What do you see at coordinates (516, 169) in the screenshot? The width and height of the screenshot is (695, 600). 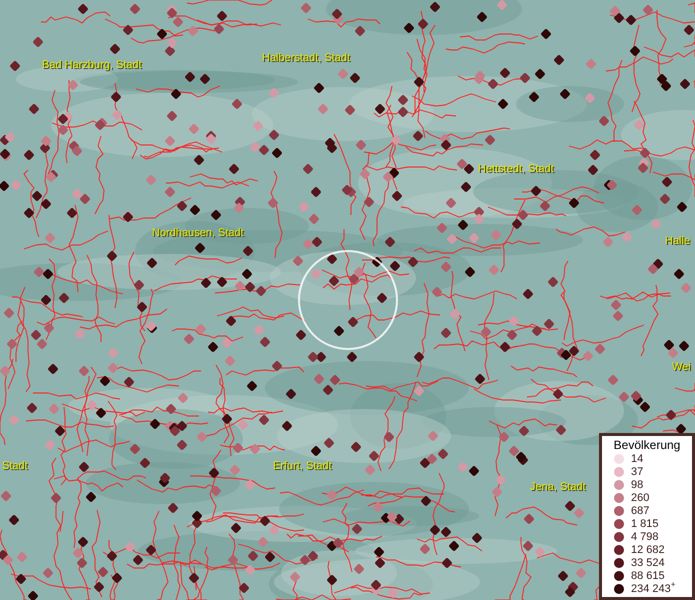 I see `place-label: Hettstedt, Stadt` at bounding box center [516, 169].